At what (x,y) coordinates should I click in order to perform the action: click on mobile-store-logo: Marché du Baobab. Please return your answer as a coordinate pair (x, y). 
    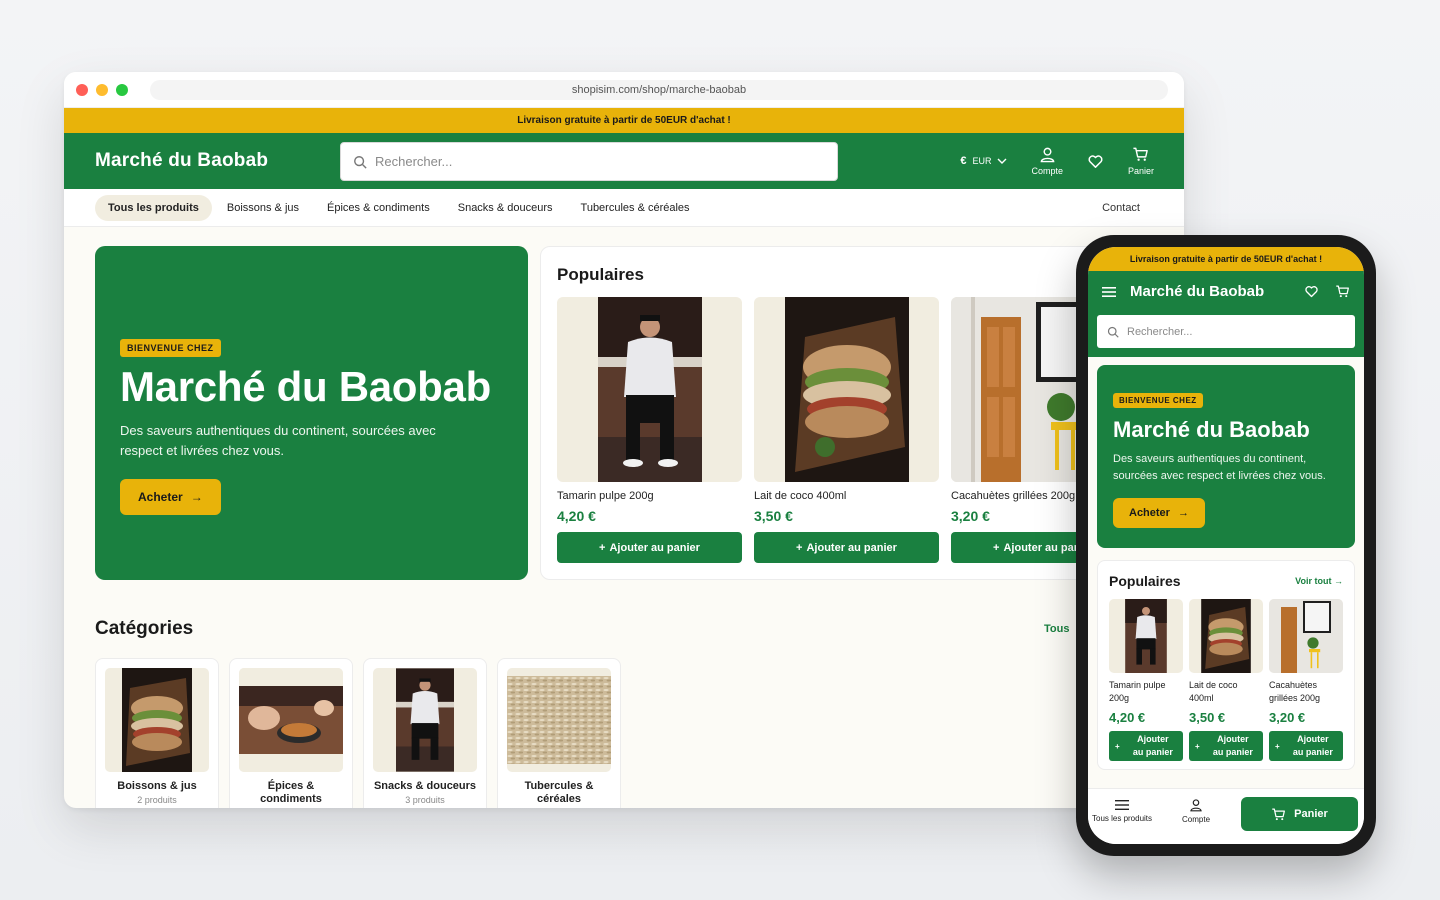
    Looking at the image, I should click on (1197, 291).